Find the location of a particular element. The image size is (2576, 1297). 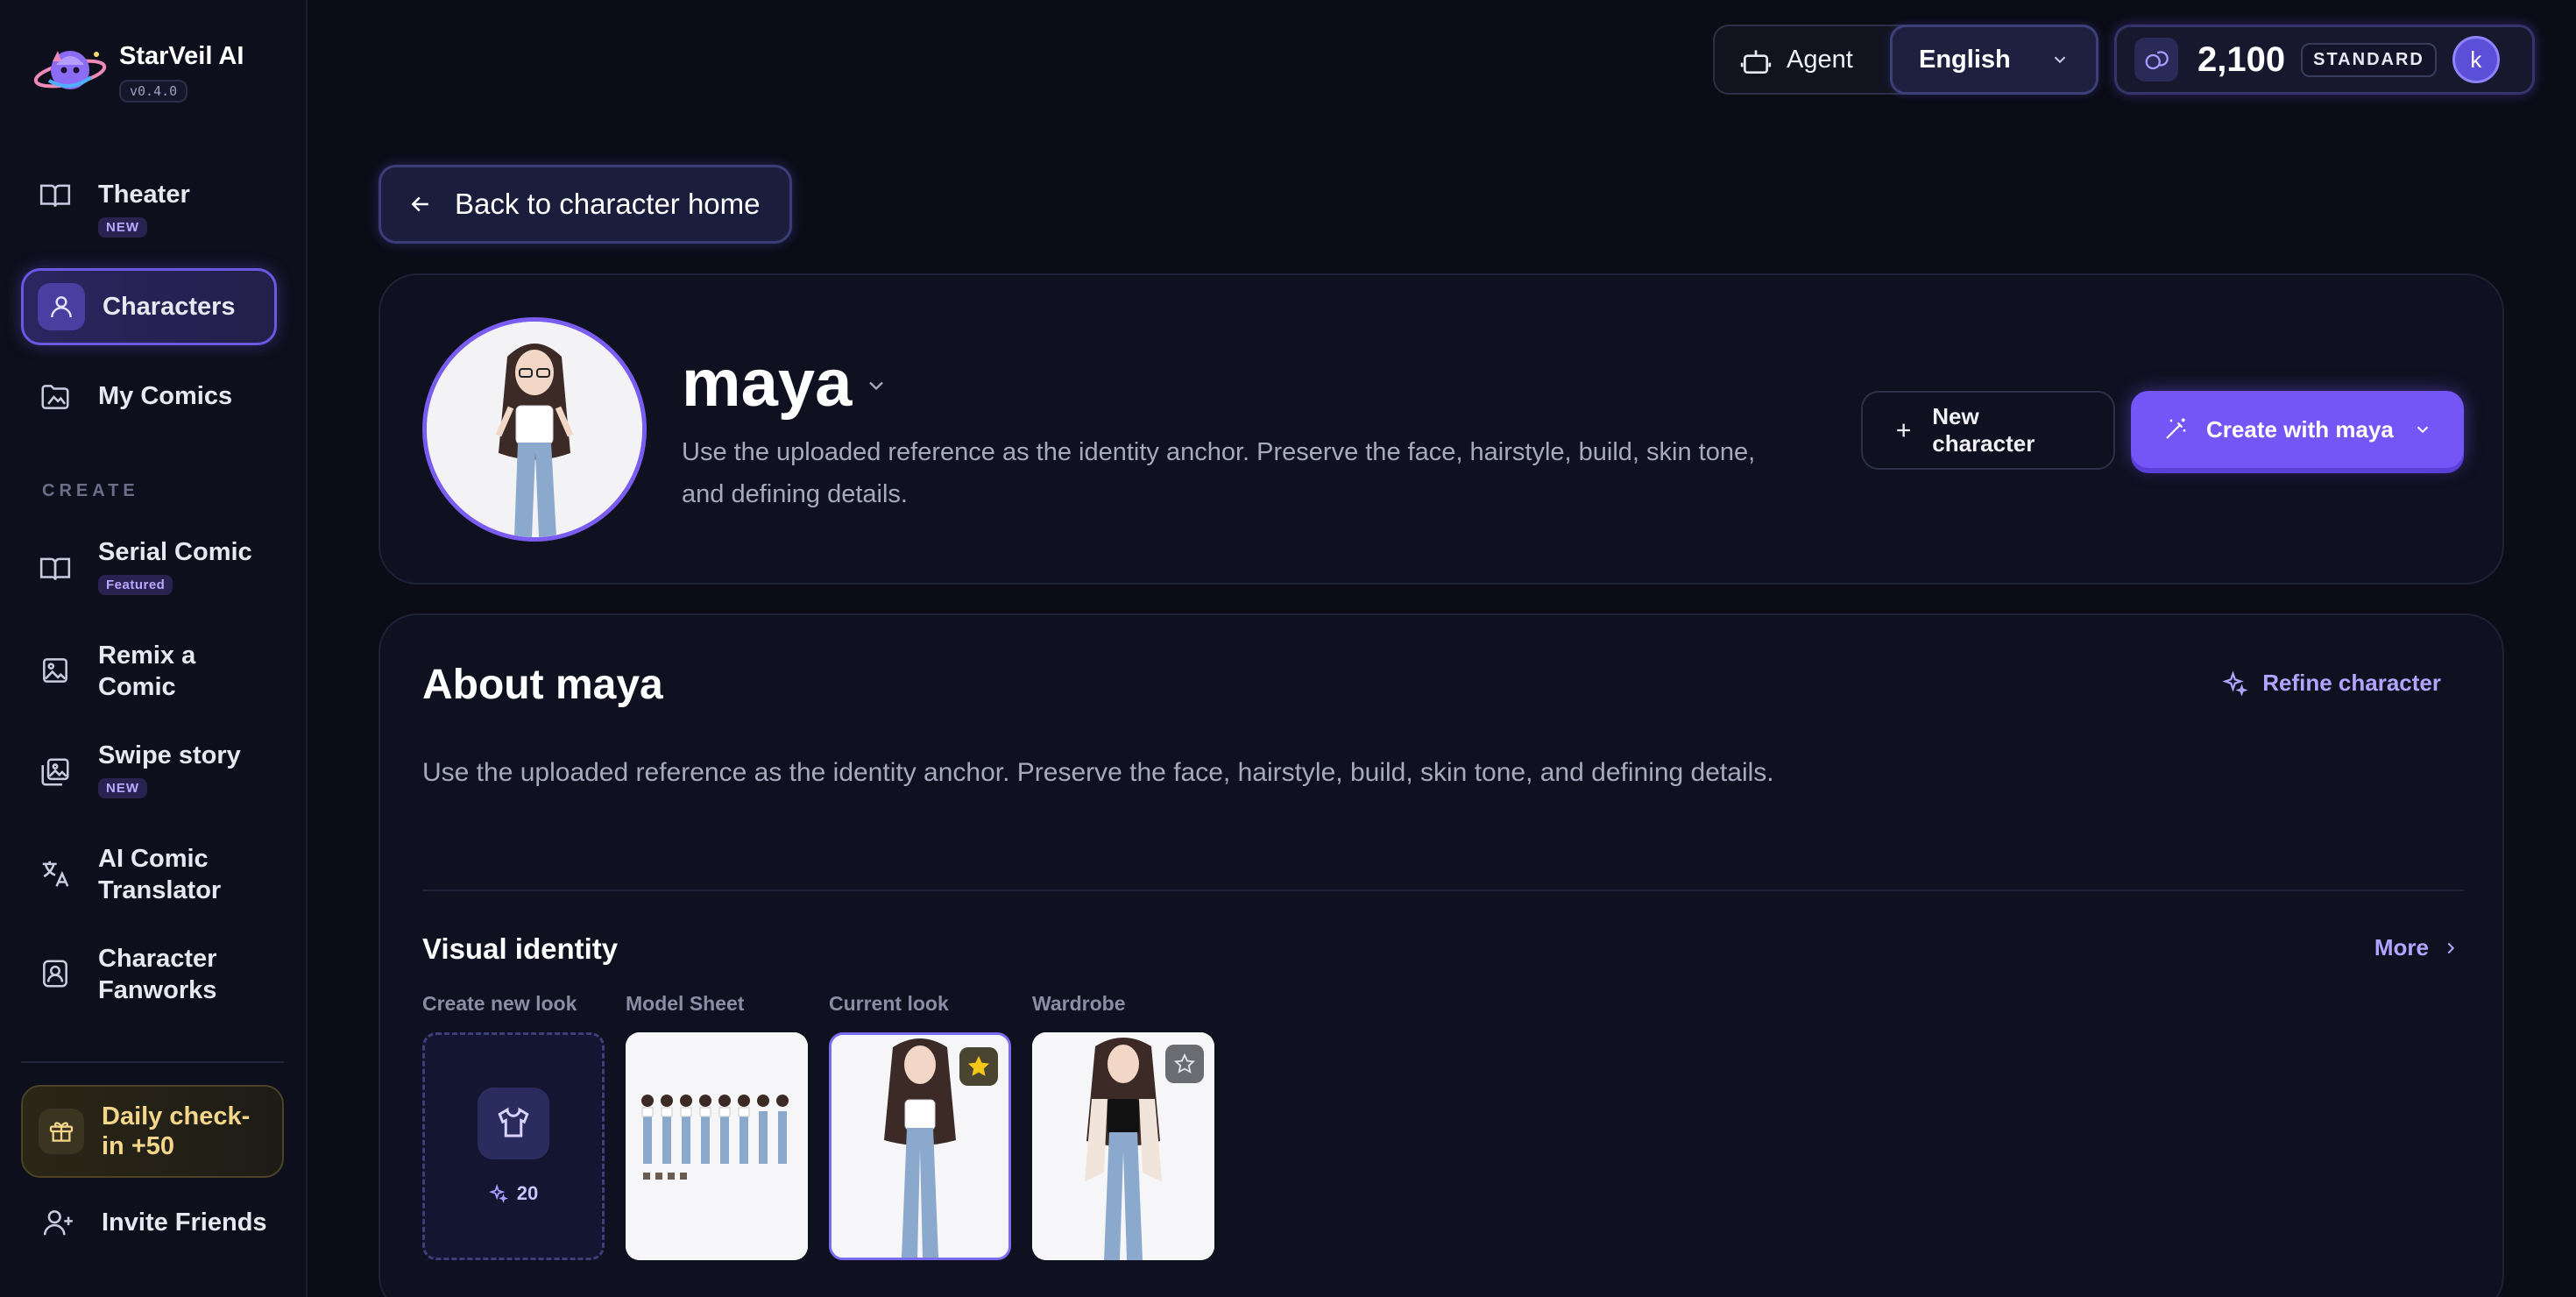

featured-badge: Featured is located at coordinates (135, 585).